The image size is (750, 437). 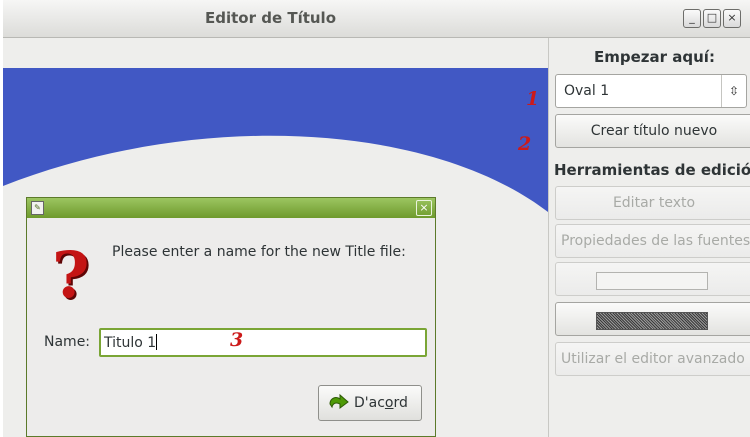 I want to click on text-cursor, so click(x=157, y=342).